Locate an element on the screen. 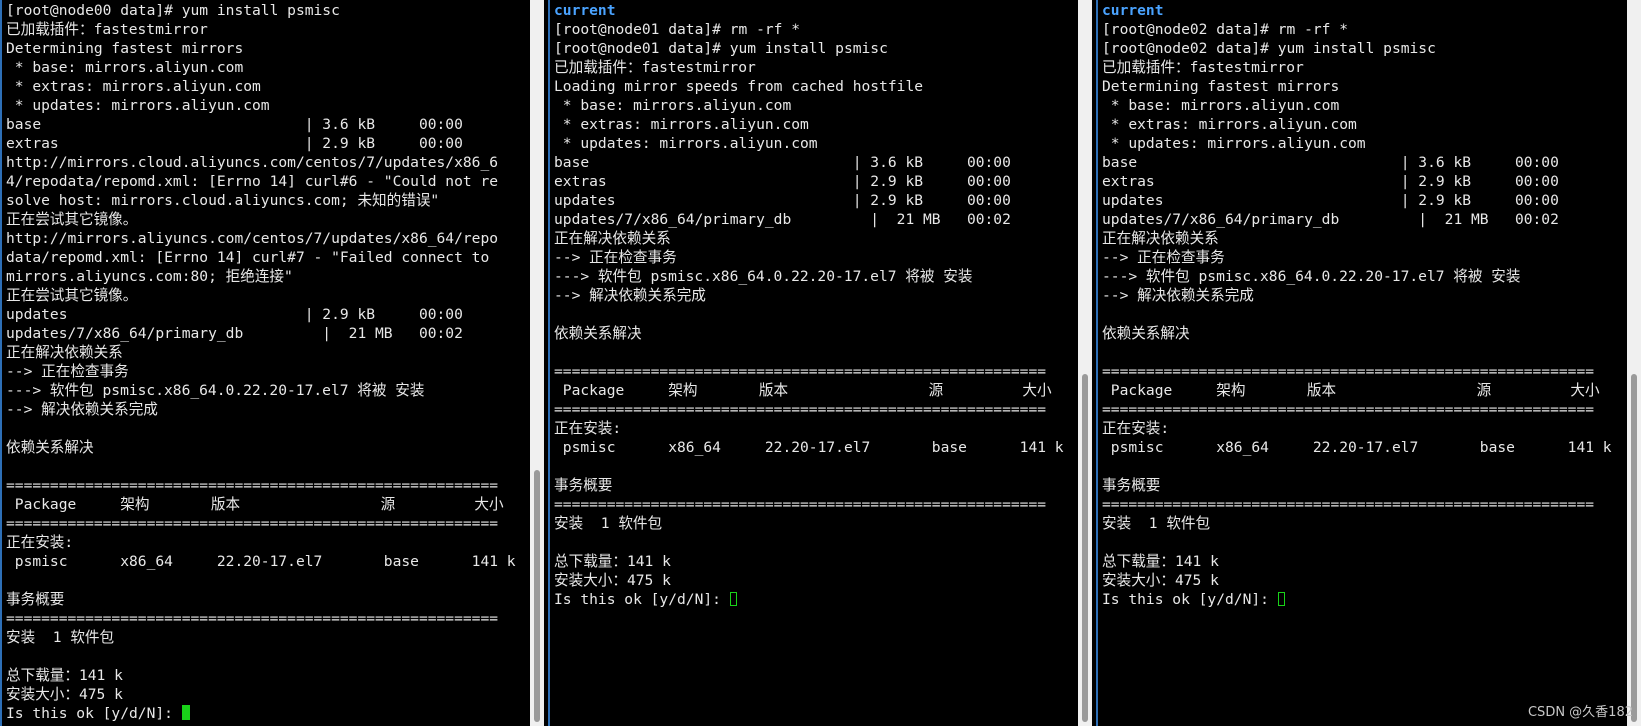 The height and width of the screenshot is (726, 1641). terminal-line-text: [root@node01 data]# rm -rf * is located at coordinates (677, 29).